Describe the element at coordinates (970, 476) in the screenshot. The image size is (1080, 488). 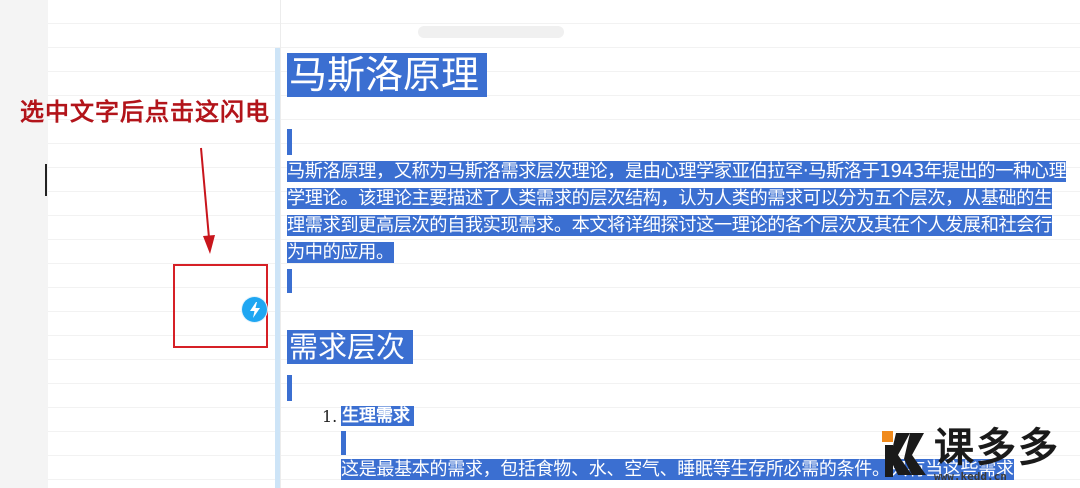
I see `watermark-url: www.kedd.cn` at that location.